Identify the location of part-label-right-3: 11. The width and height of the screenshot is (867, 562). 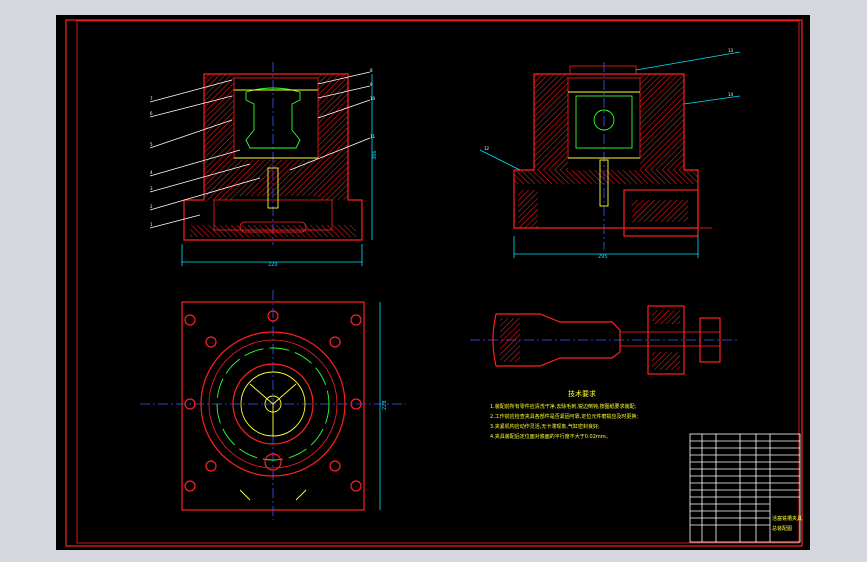
(373, 136).